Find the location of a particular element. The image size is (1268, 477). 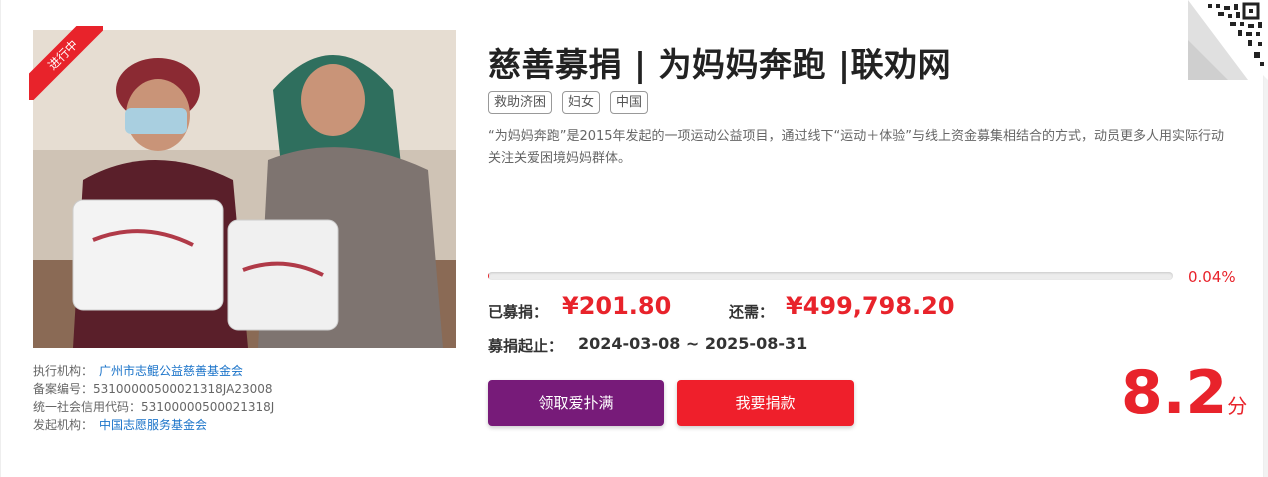

period-value: 2024-03-08 ~ 2025-08-31 is located at coordinates (693, 343).